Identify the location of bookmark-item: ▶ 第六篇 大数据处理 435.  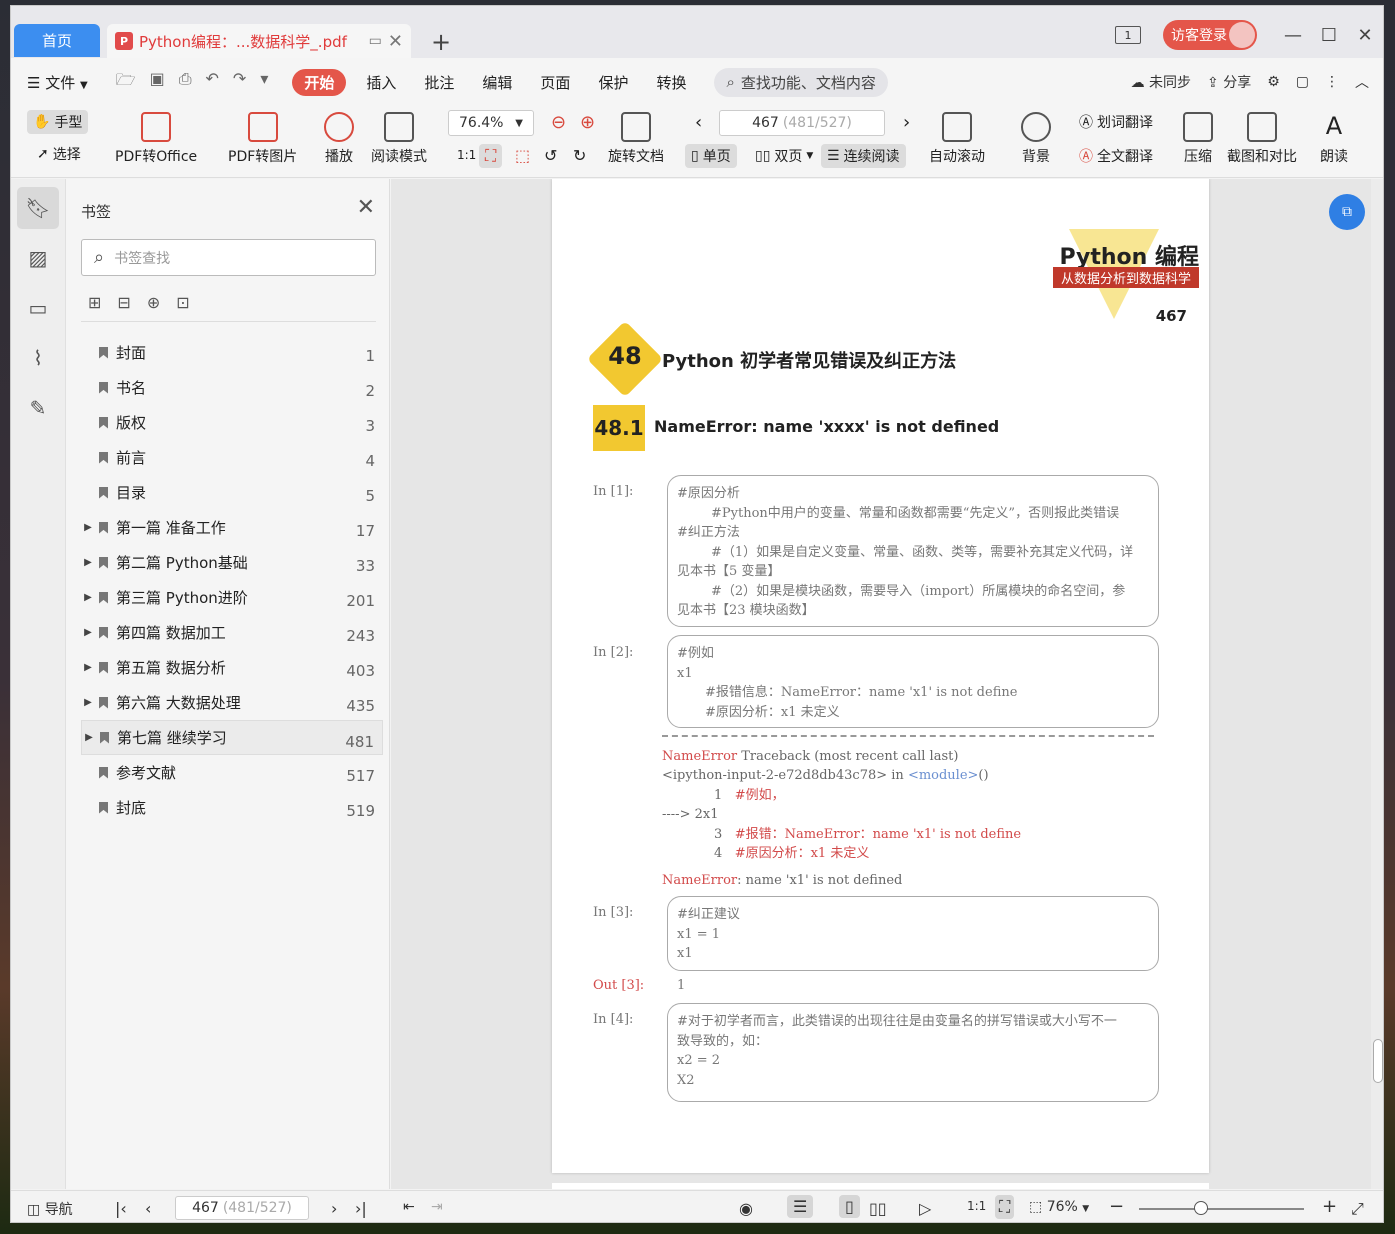
(232, 702).